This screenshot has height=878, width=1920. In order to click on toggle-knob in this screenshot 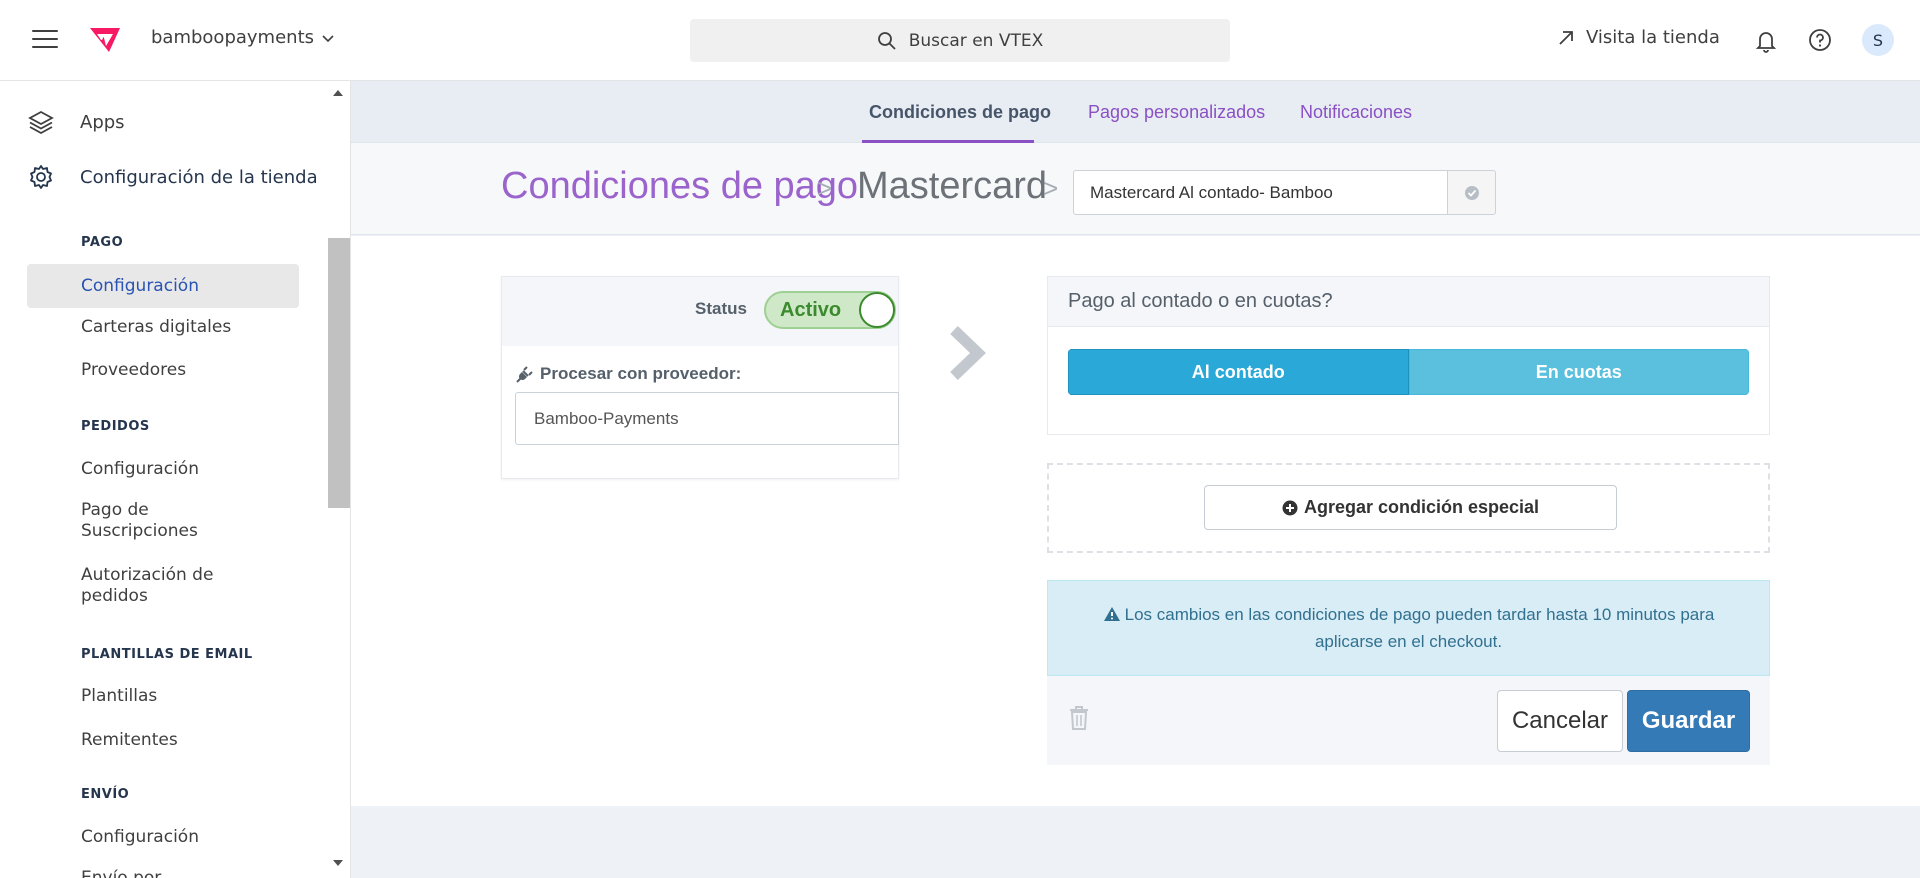, I will do `click(877, 310)`.